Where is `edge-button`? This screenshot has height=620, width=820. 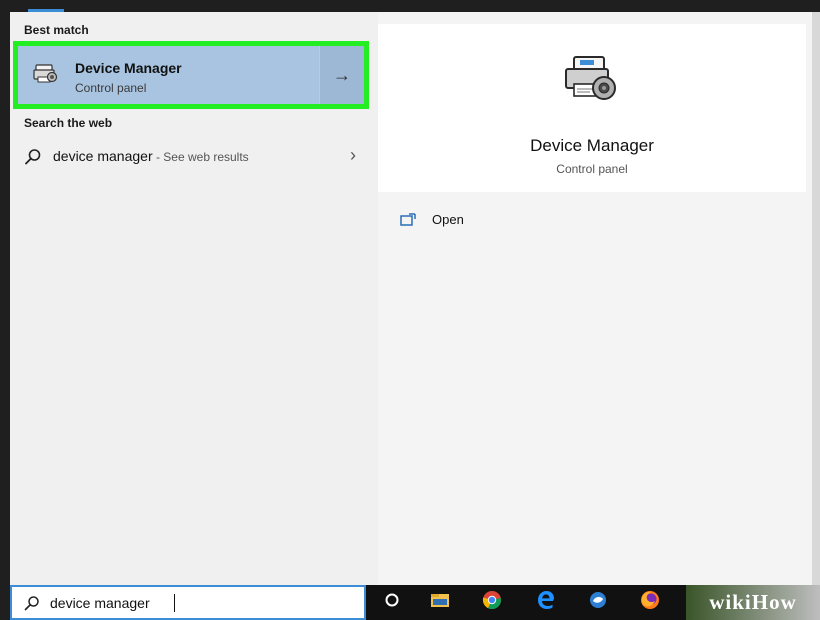 edge-button is located at coordinates (546, 602).